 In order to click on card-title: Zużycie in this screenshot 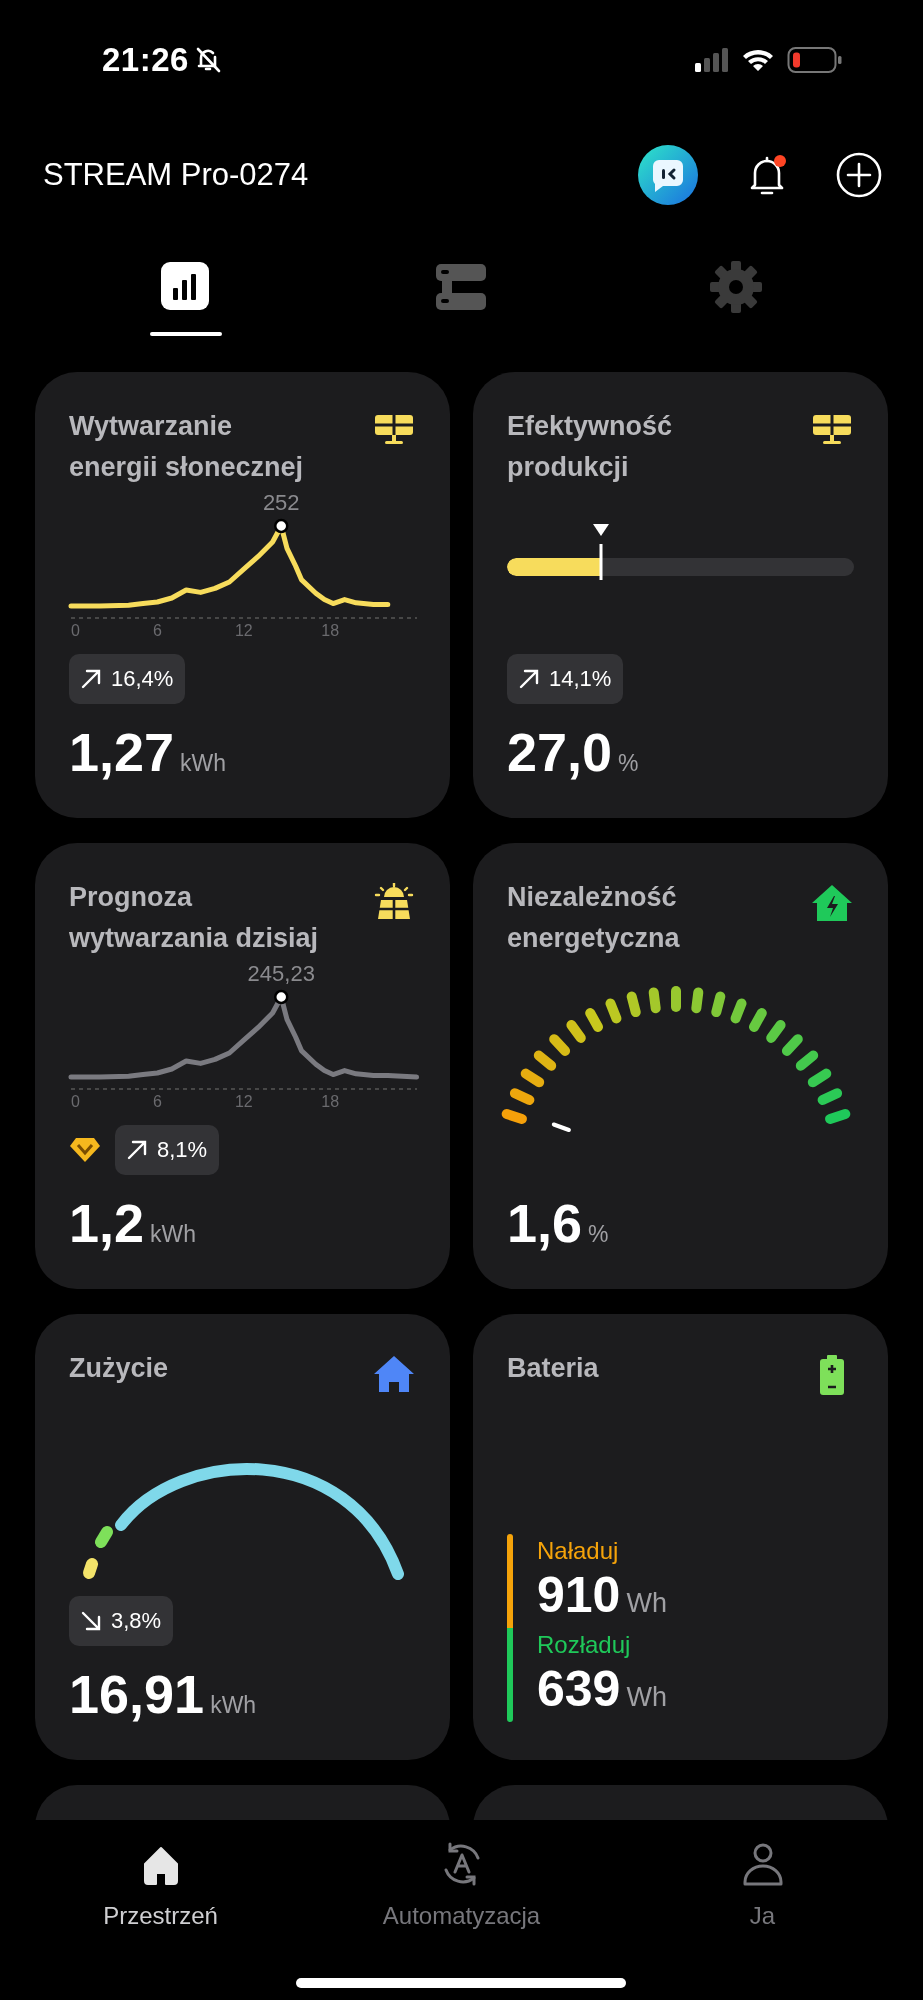, I will do `click(119, 1368)`.